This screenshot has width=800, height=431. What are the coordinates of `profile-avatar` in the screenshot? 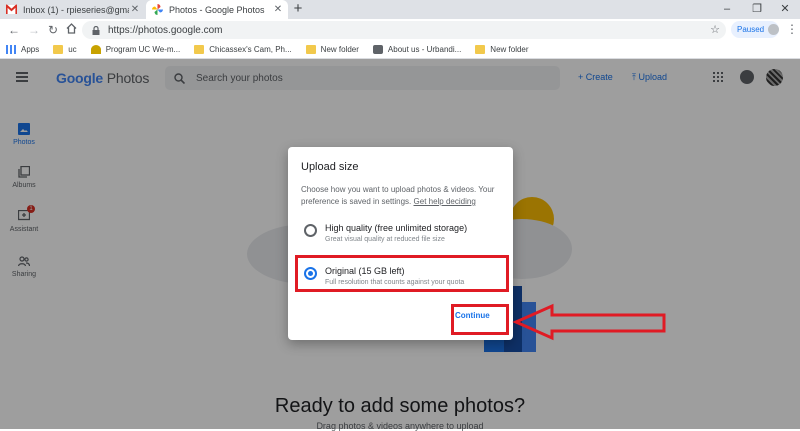 It's located at (773, 29).